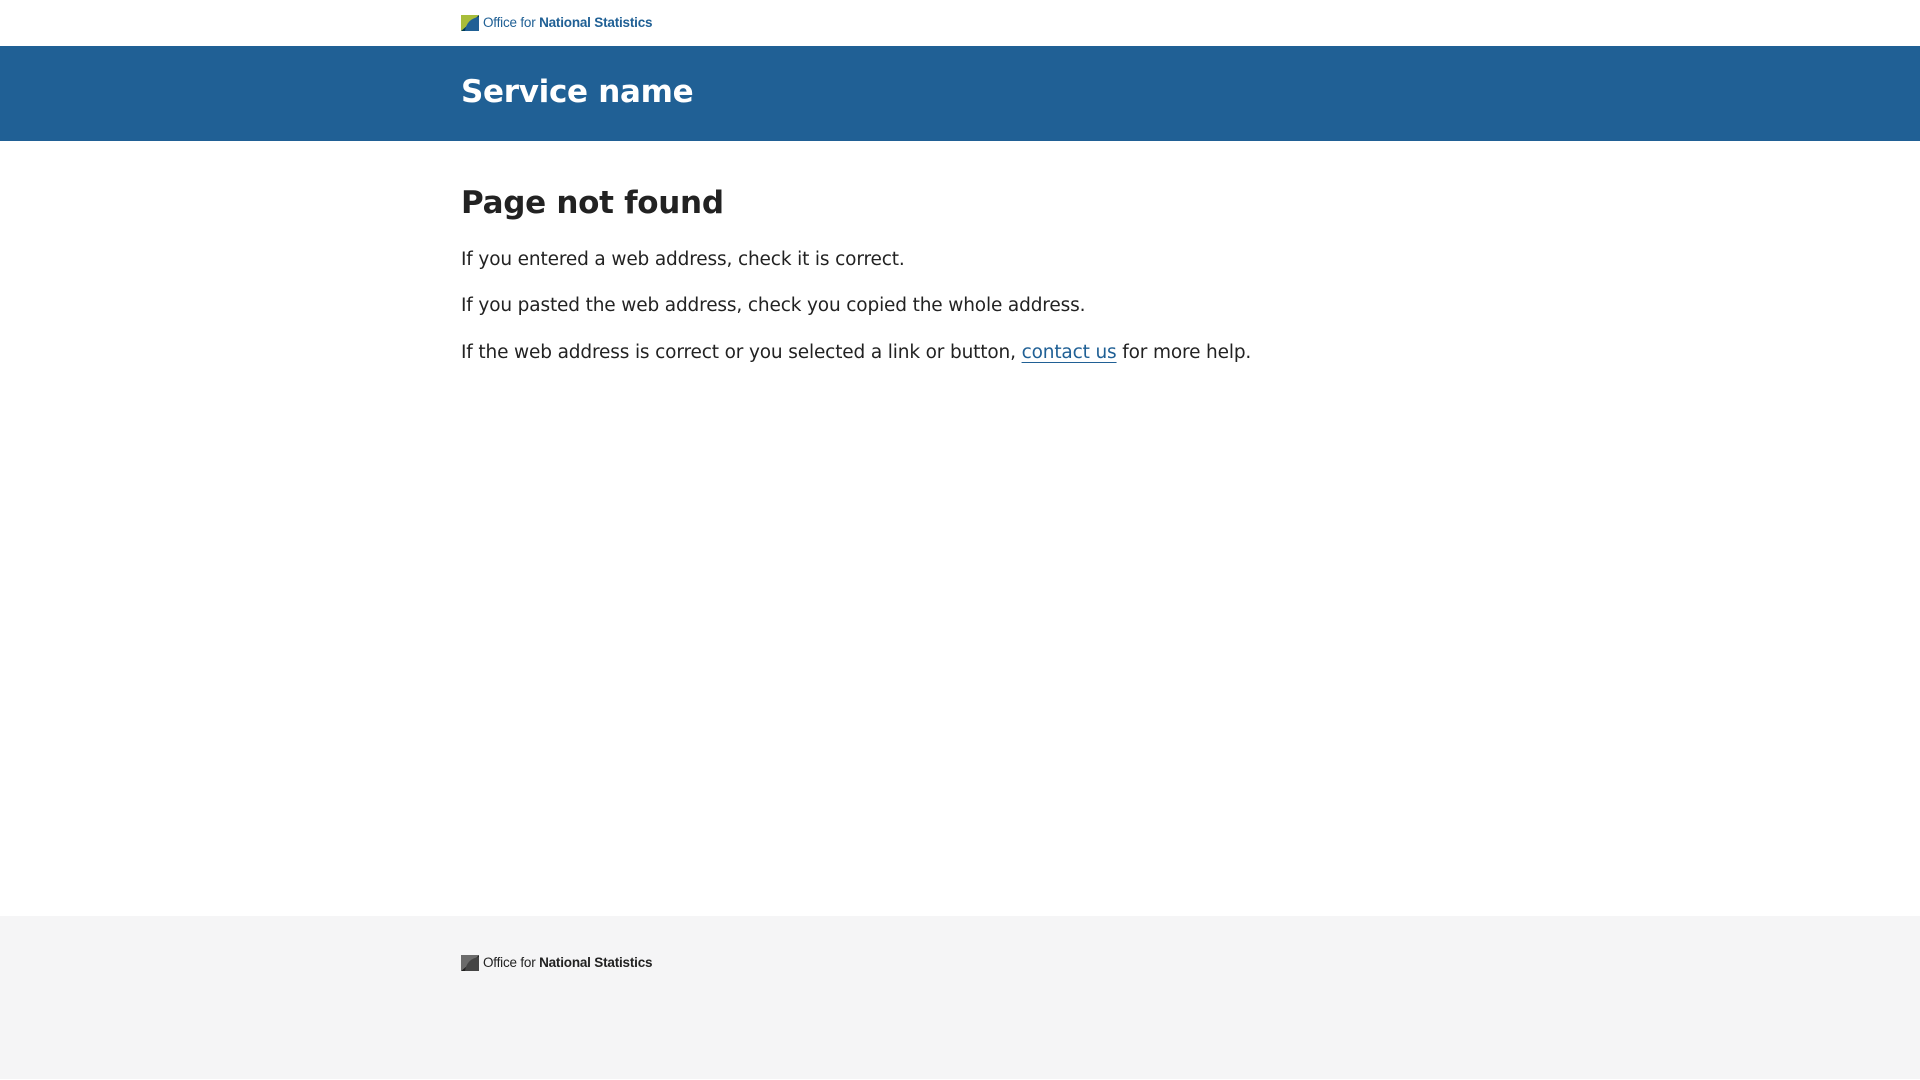 The image size is (1920, 1080). I want to click on footer-ons-logo-icon, so click(470, 963).